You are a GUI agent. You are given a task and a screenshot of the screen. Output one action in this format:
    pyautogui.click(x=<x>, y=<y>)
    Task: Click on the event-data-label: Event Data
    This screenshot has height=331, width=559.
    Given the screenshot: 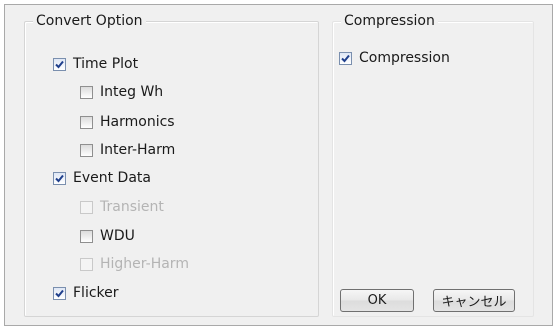 What is the action you would take?
    pyautogui.click(x=112, y=178)
    